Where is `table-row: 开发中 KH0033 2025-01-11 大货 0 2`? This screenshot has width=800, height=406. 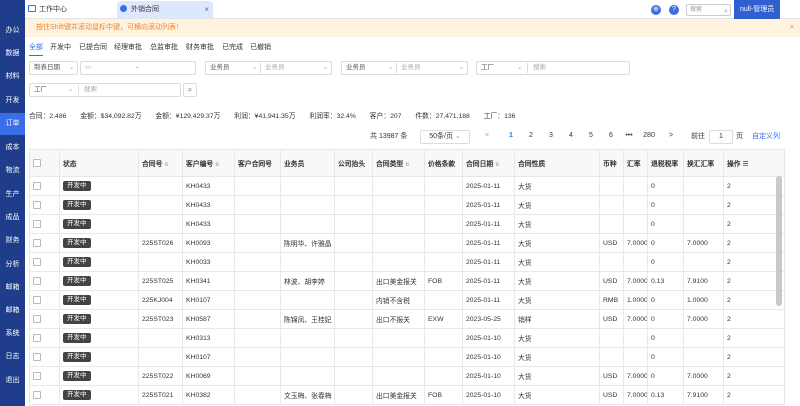 table-row: 开发中 KH0033 2025-01-11 大货 0 2 is located at coordinates (407, 262).